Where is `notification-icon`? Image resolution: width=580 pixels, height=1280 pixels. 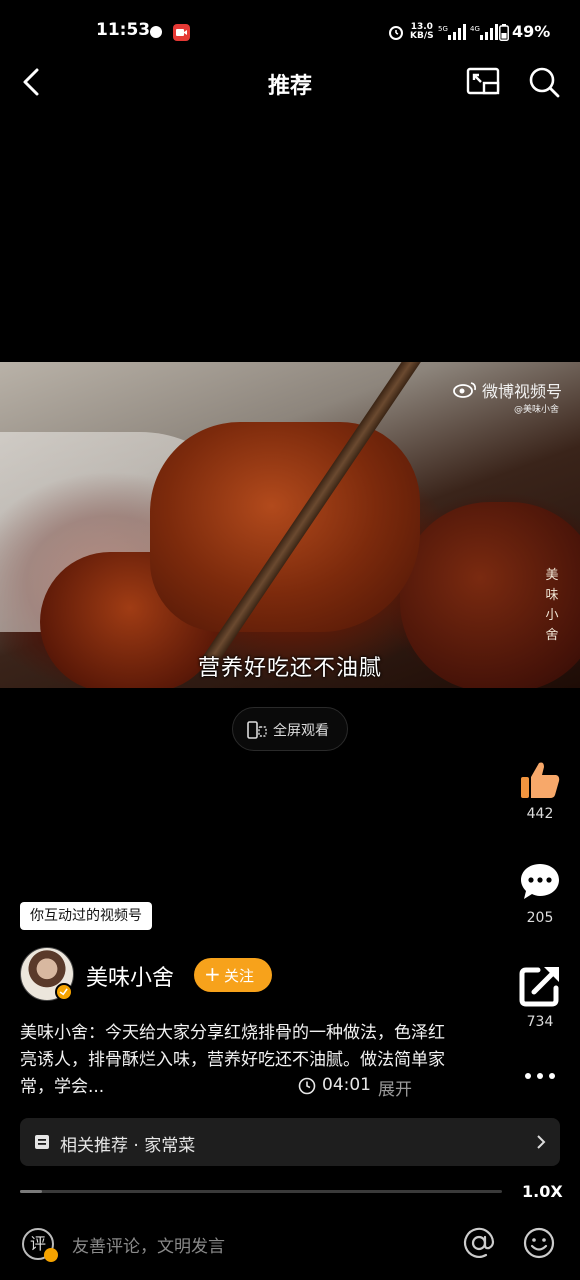
notification-icon is located at coordinates (156, 32).